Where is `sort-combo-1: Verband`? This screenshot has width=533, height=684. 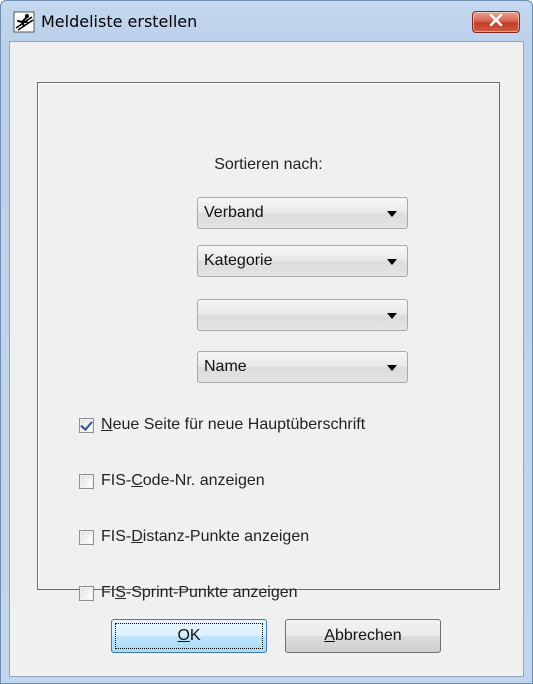 sort-combo-1: Verband is located at coordinates (302, 213).